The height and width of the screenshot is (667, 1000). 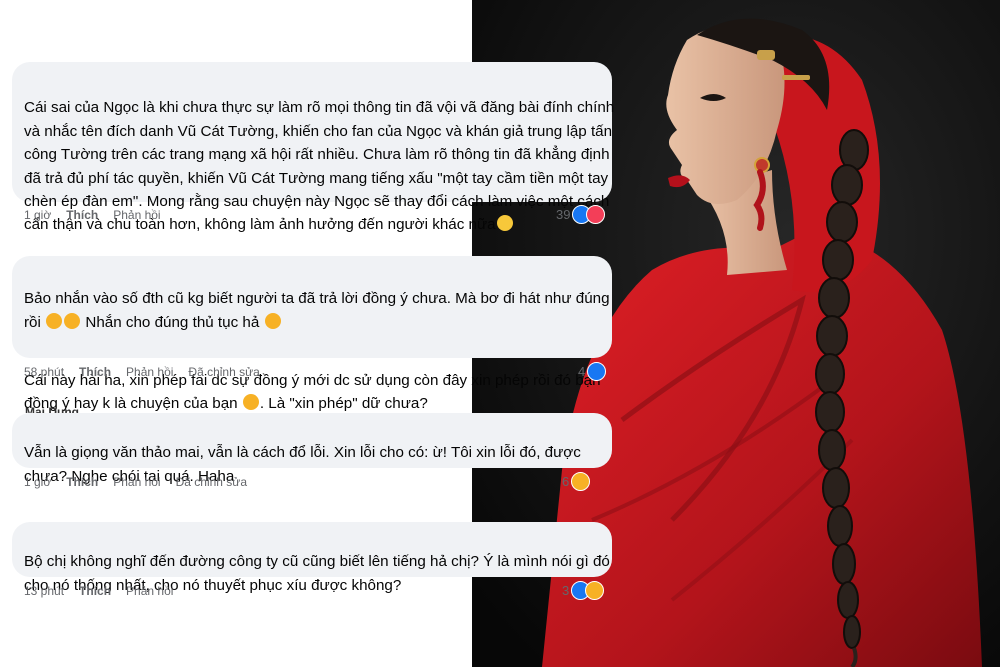 I want to click on reaction-count: 39, so click(x=563, y=214).